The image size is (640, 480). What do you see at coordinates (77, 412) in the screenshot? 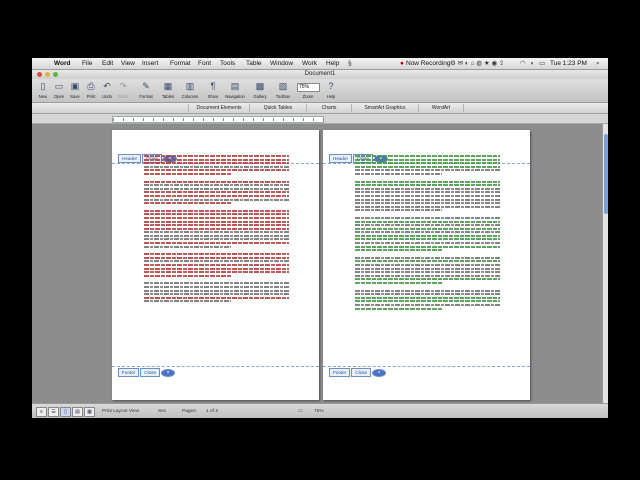
I see `notebook-view-icon: ▤` at bounding box center [77, 412].